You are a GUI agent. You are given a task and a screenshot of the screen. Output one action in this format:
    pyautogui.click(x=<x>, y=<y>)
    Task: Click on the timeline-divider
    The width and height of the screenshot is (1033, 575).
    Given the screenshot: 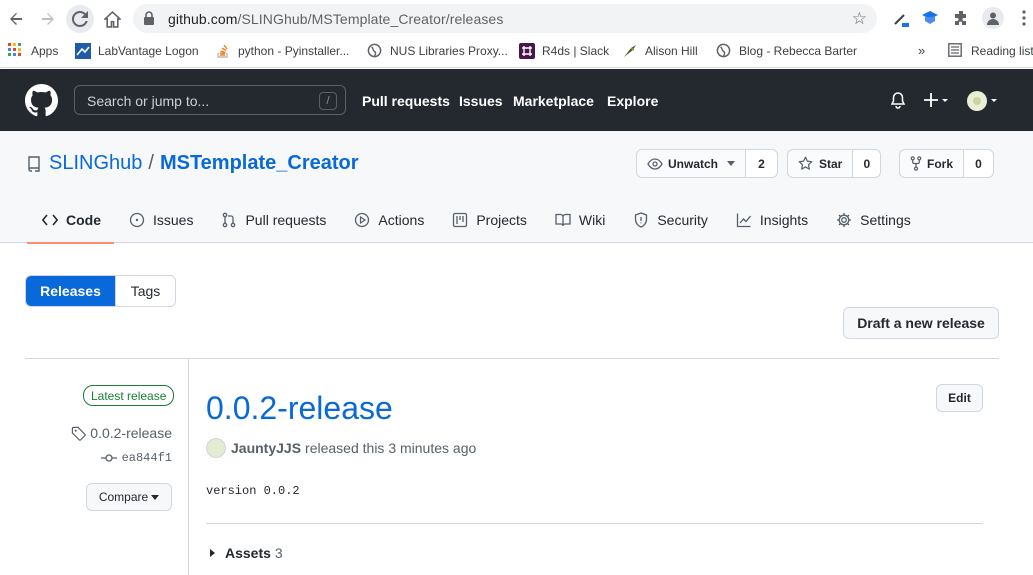 What is the action you would take?
    pyautogui.click(x=188, y=467)
    